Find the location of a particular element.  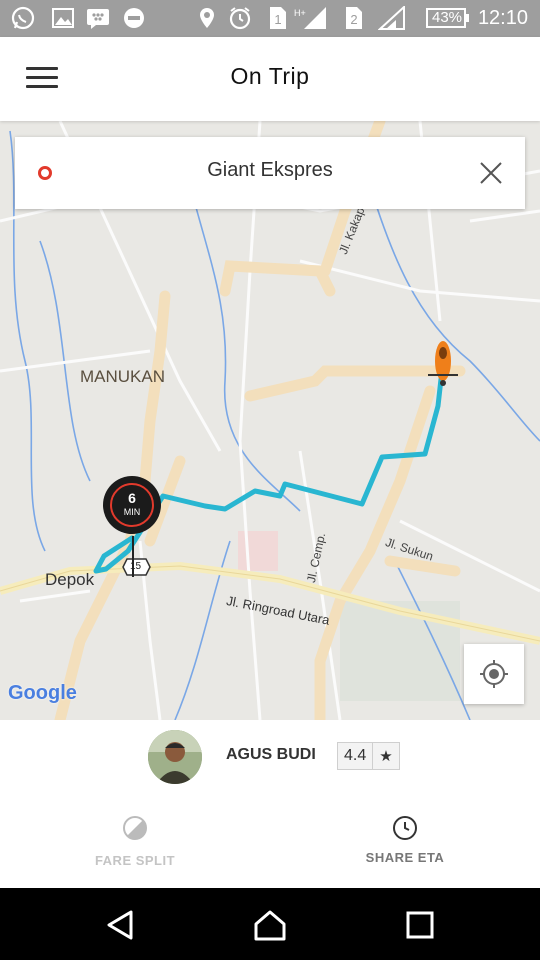

route-shield-number: 15 is located at coordinates (136, 566).